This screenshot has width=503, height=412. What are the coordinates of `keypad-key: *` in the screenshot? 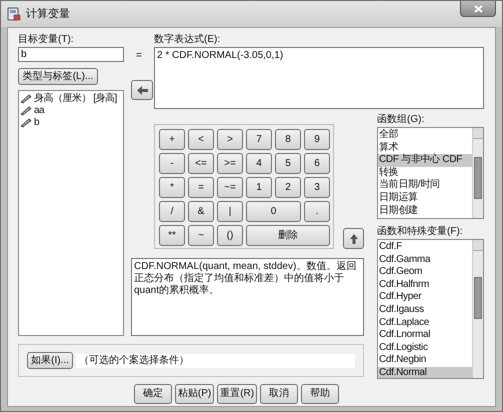 It's located at (172, 187).